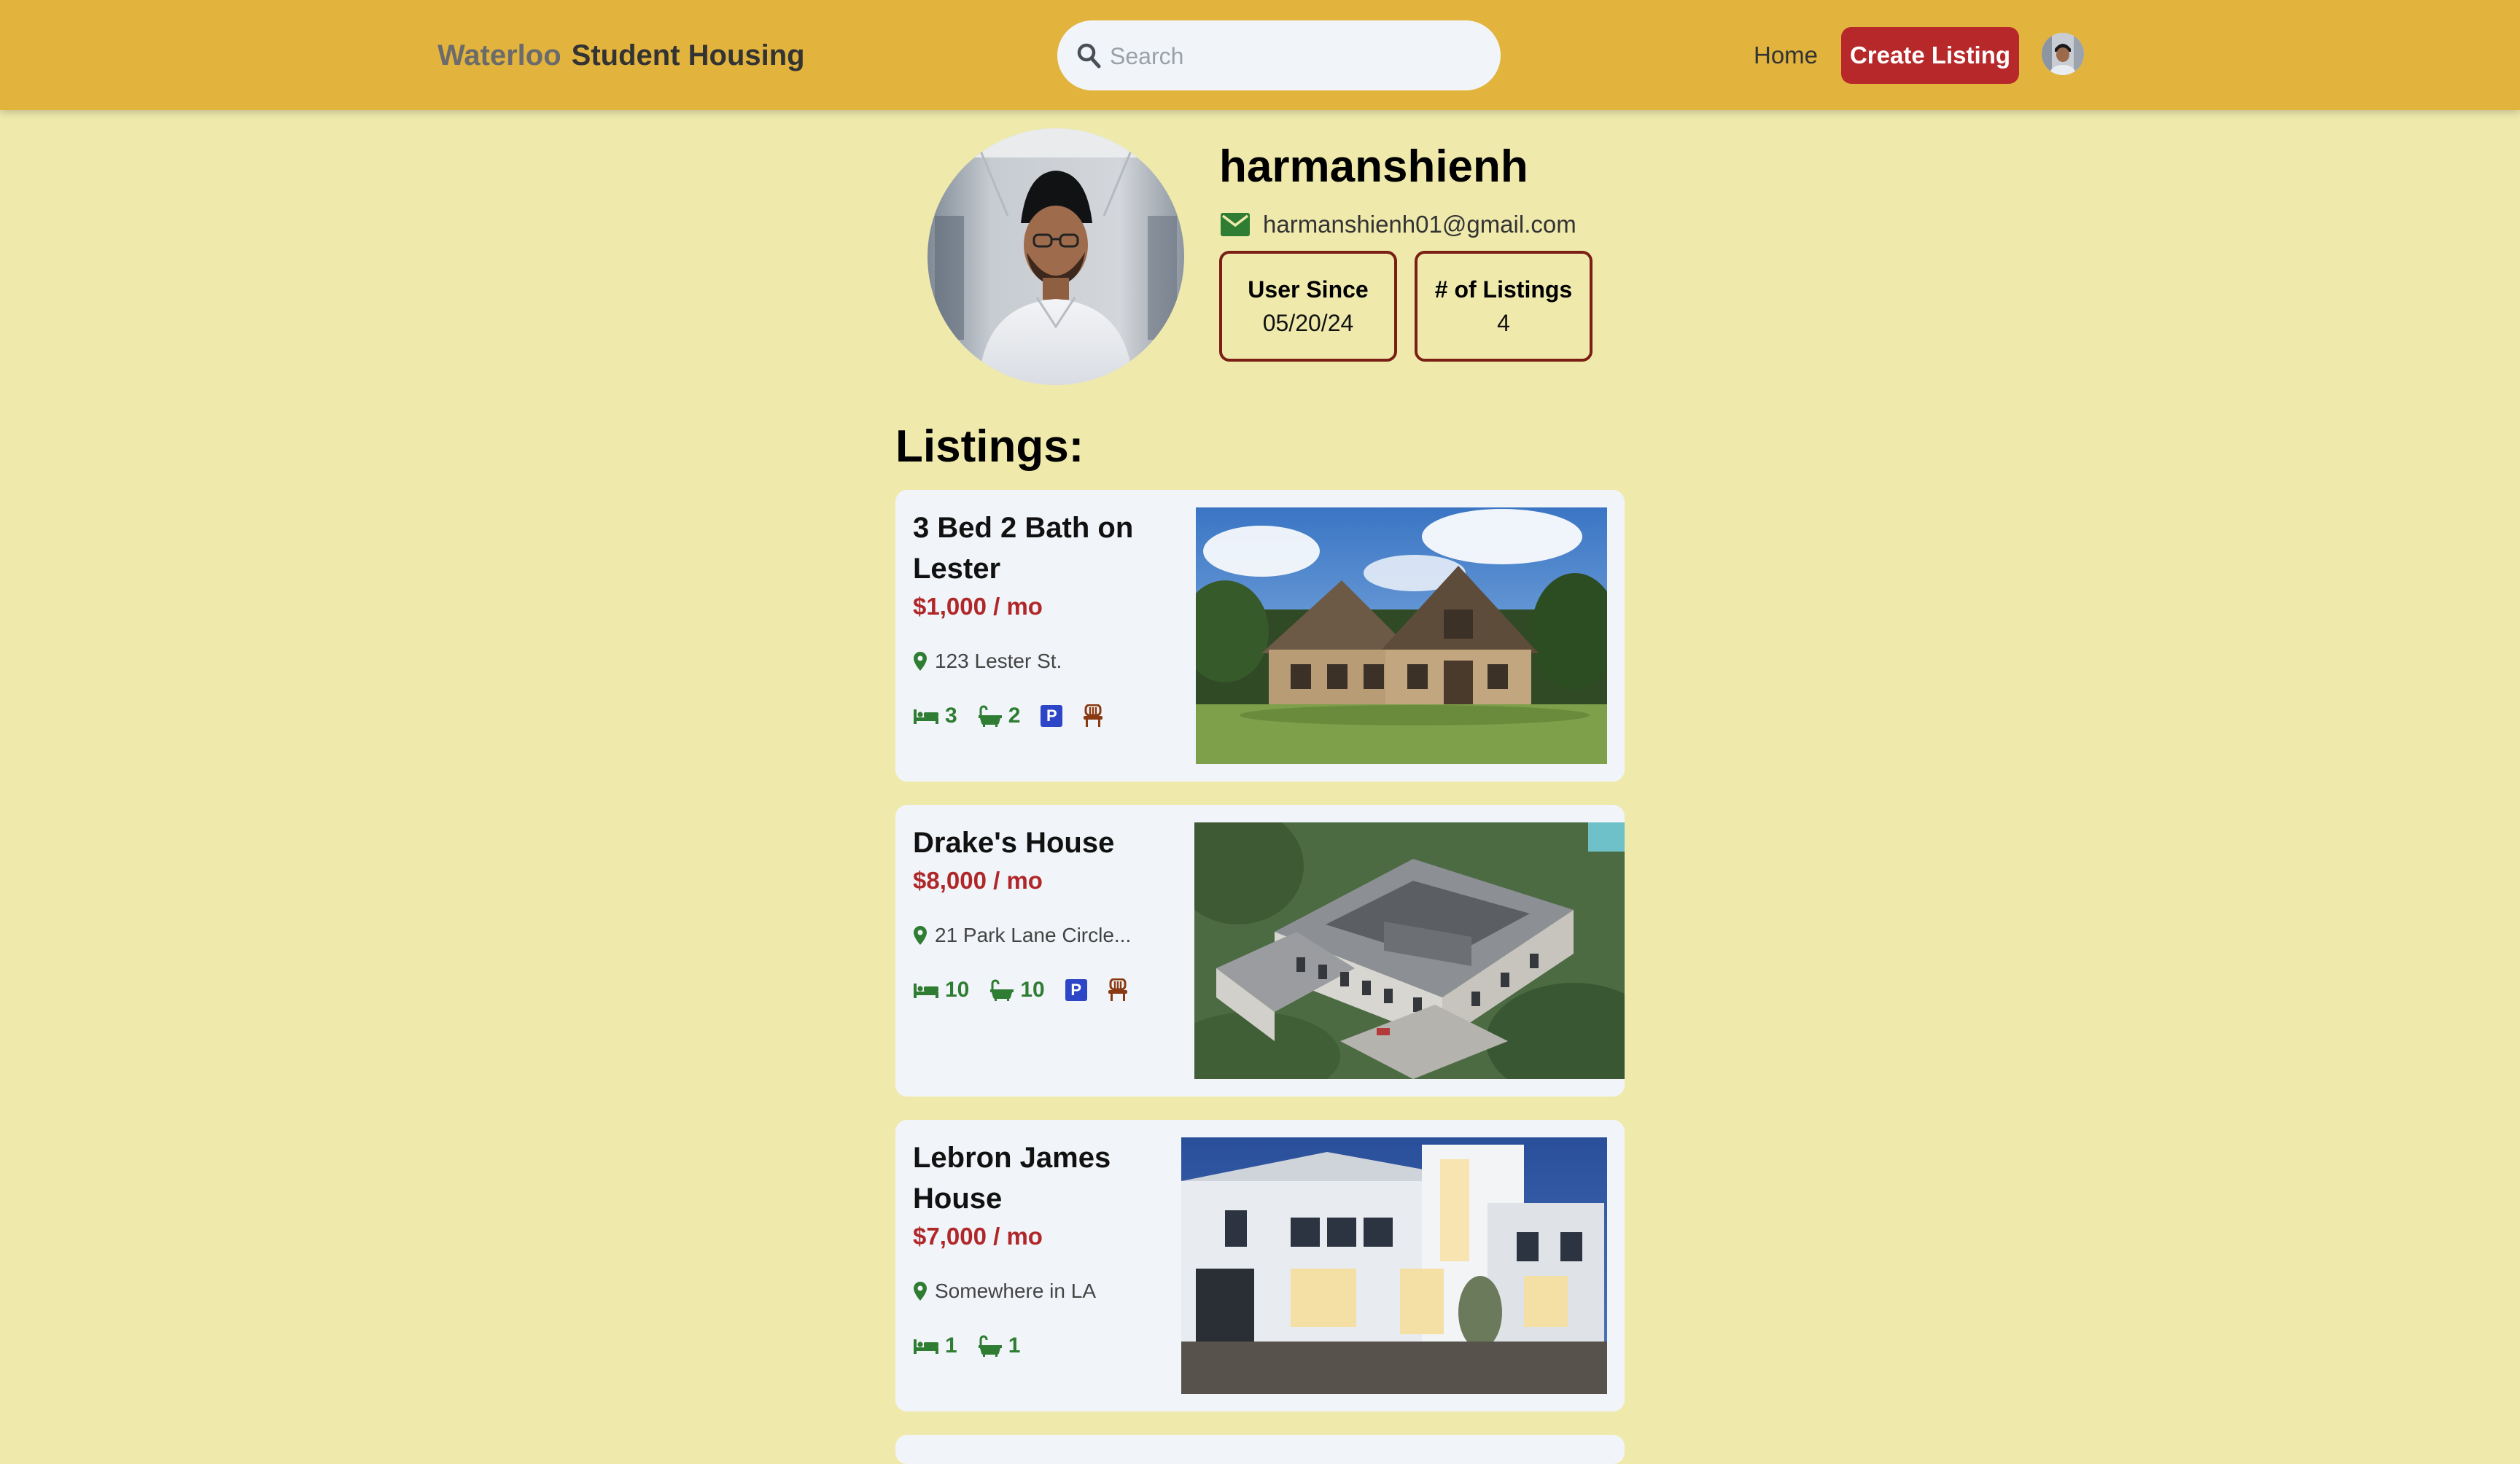 This screenshot has height=1464, width=2520. I want to click on search-icon, so click(1089, 56).